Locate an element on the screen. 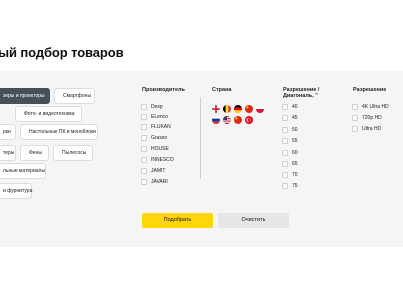 This screenshot has width=403, height=294. category-chip-hardware: и фурнитура is located at coordinates (16, 191).